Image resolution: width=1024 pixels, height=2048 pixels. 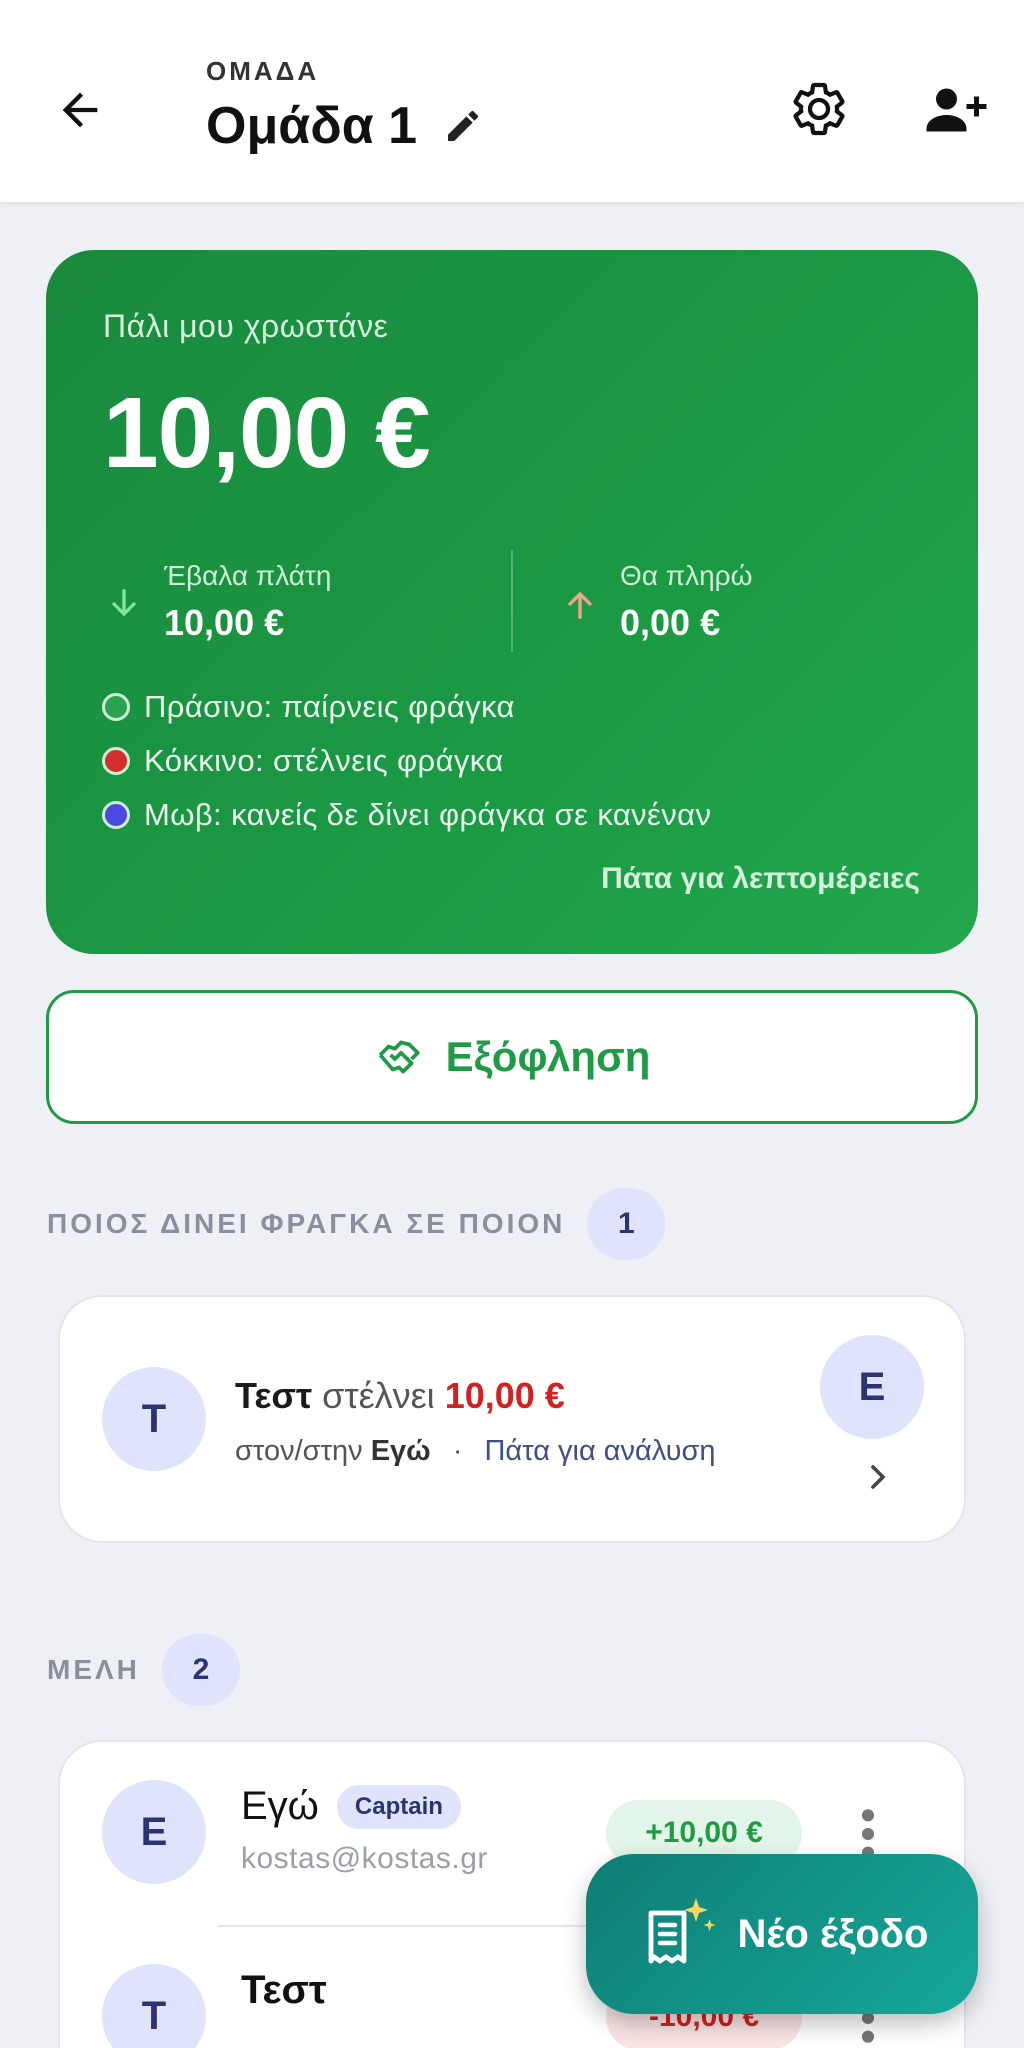 I want to click on paid-value: 10,00 €, so click(x=224, y=622).